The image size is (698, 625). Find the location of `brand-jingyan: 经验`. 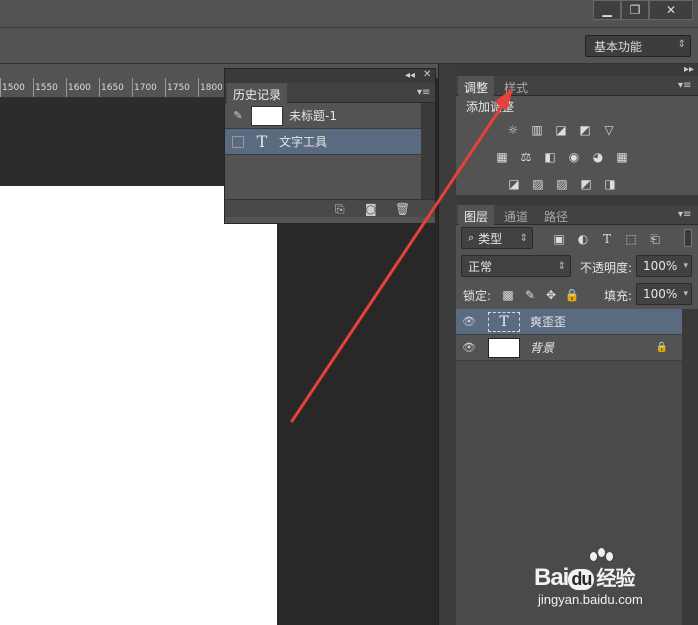

brand-jingyan: 经验 is located at coordinates (615, 579).